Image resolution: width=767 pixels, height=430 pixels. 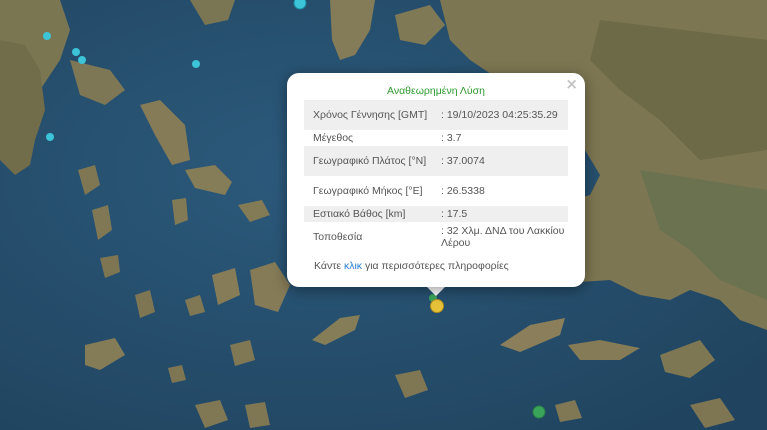 What do you see at coordinates (436, 291) in the screenshot?
I see `popup-tip` at bounding box center [436, 291].